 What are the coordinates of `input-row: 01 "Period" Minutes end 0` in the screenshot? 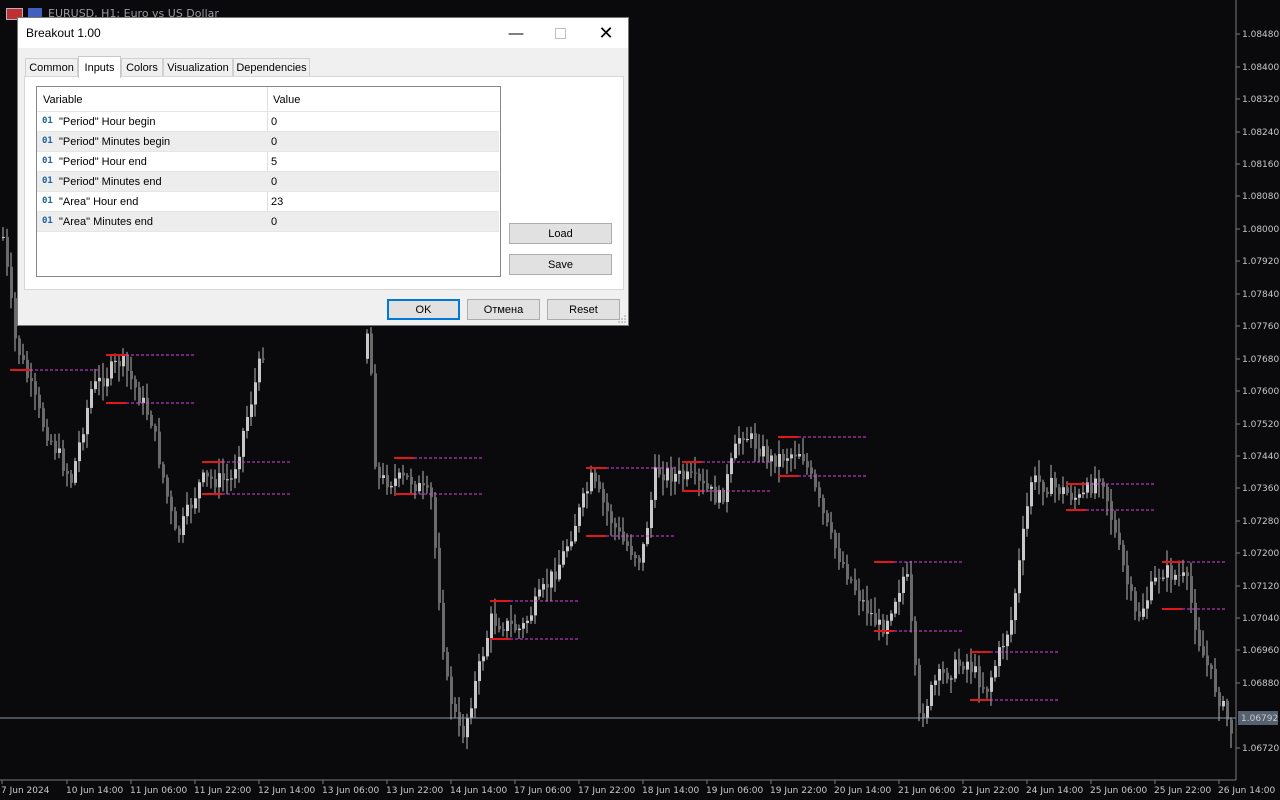 It's located at (268, 182).